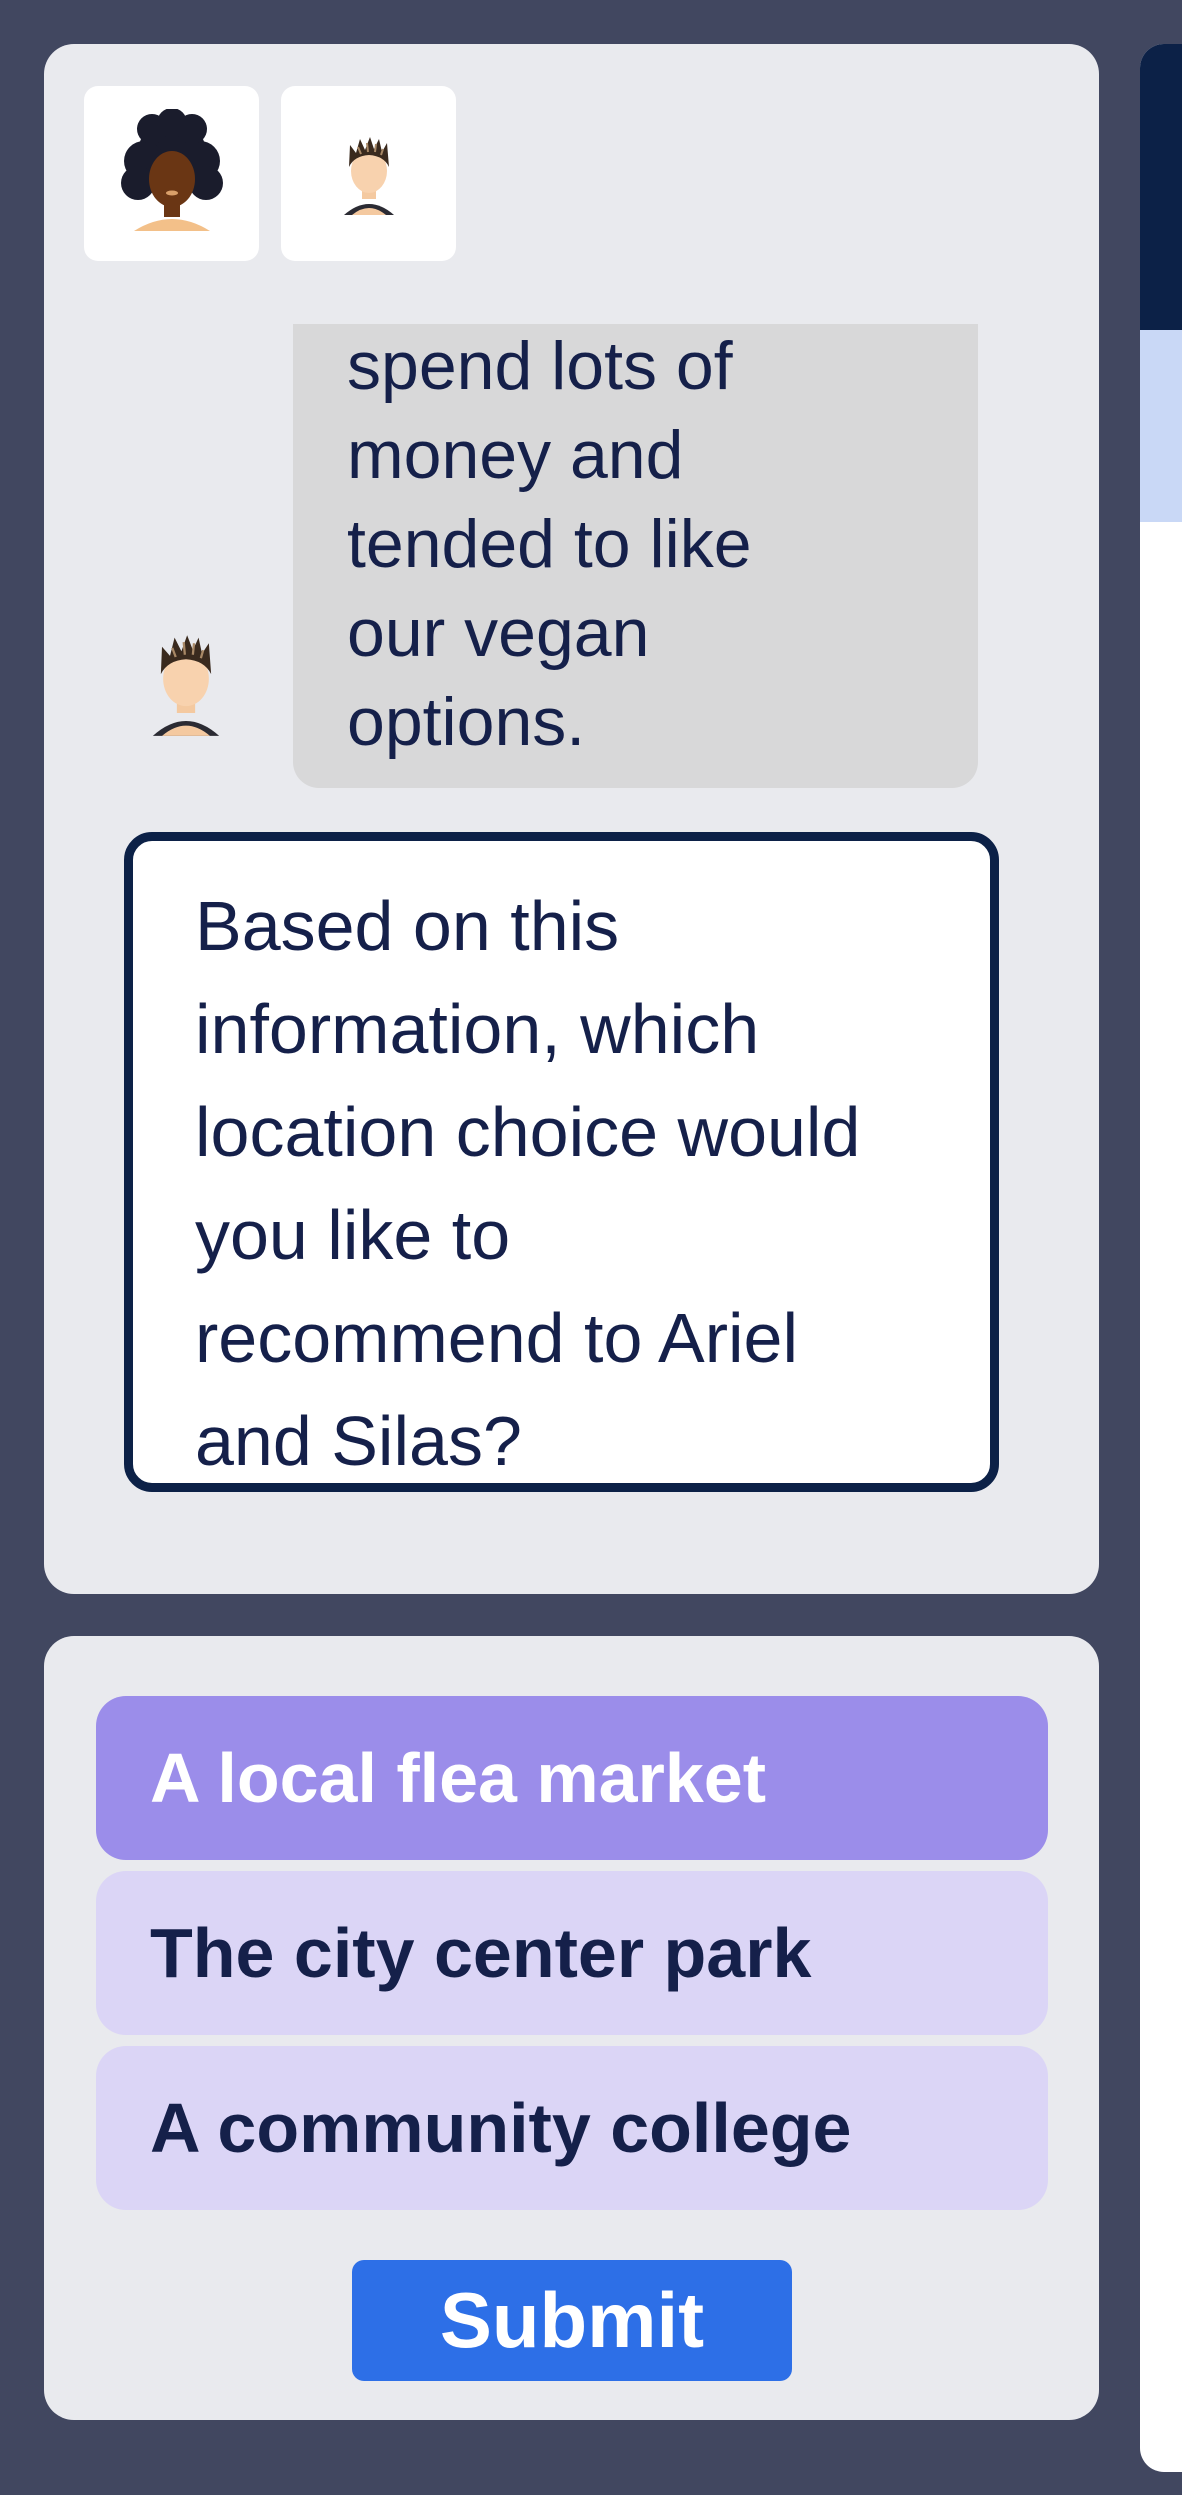 The width and height of the screenshot is (1182, 2495). I want to click on option-local-flea-market: A local flea market, so click(572, 1778).